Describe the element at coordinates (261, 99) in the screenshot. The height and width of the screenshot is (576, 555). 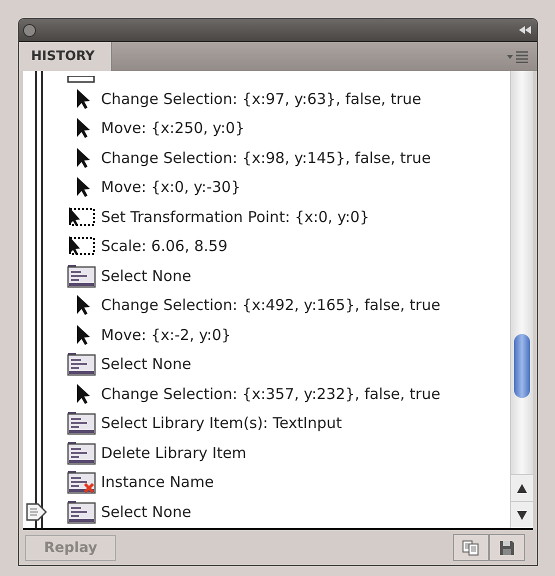
I see `step-label: Change Selection: {x:97, y:63}, false, true` at that location.